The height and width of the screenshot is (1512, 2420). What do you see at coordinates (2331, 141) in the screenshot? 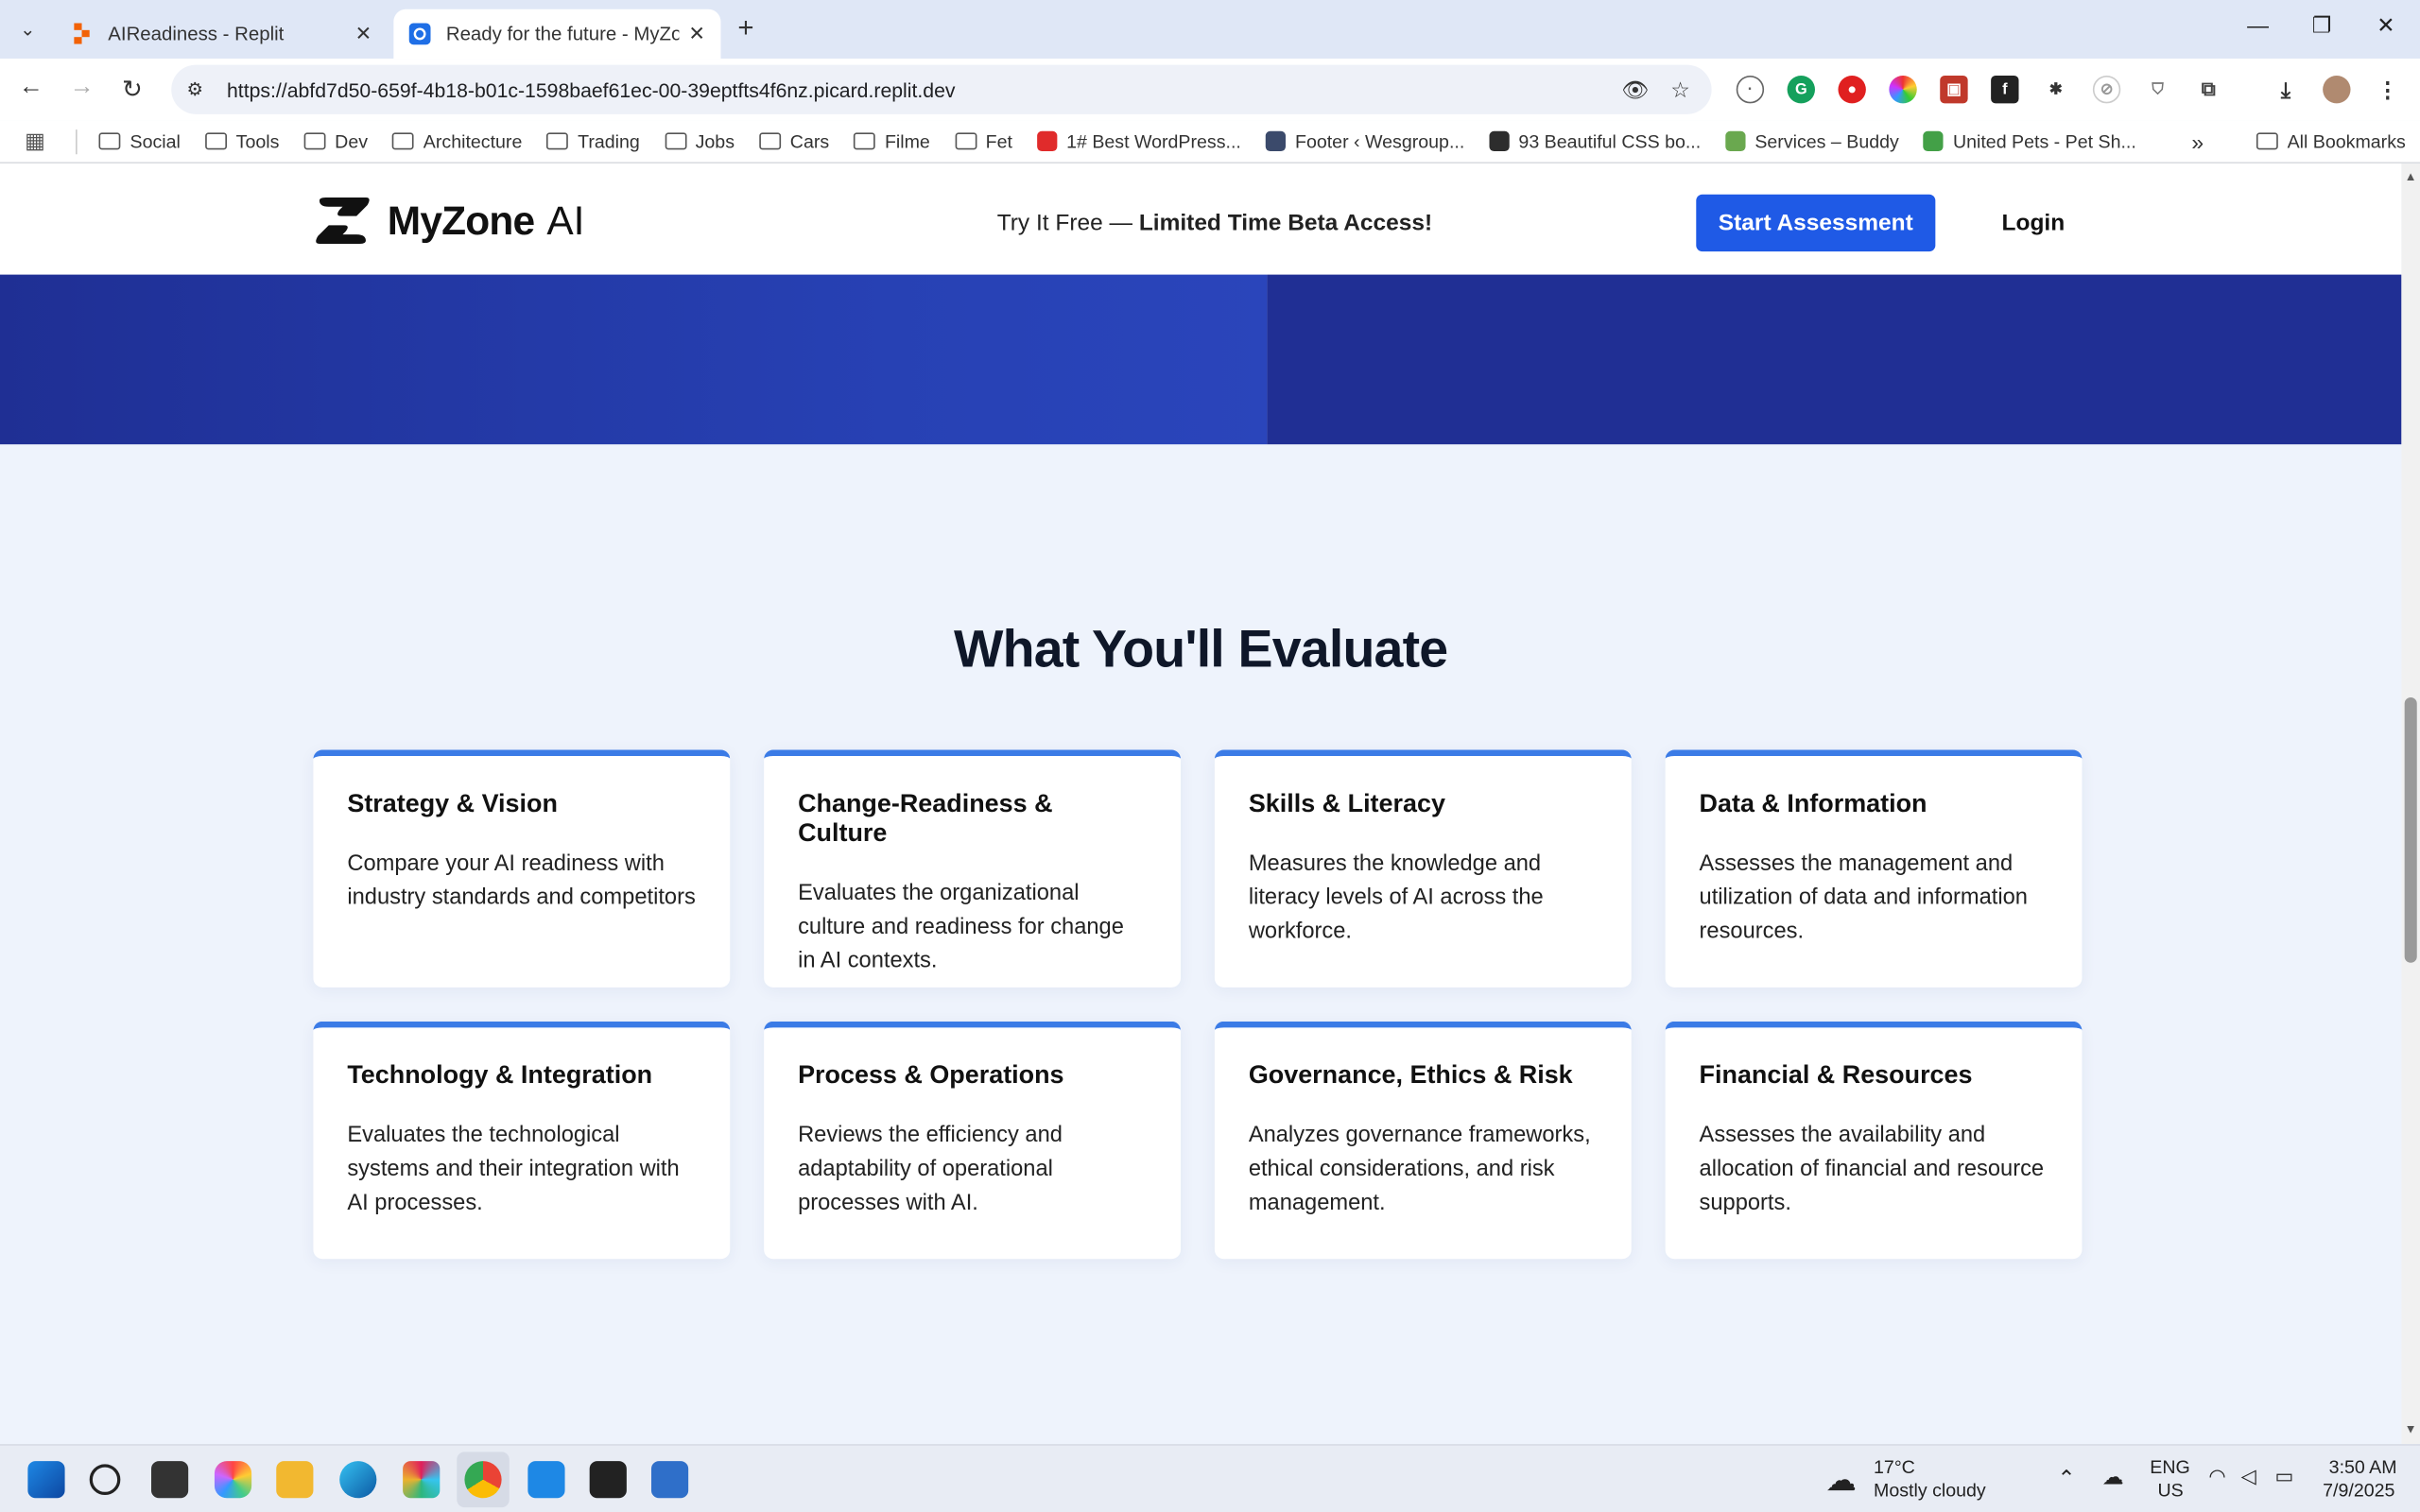
I see `all-bookmarks-folder: All Bookmarks` at bounding box center [2331, 141].